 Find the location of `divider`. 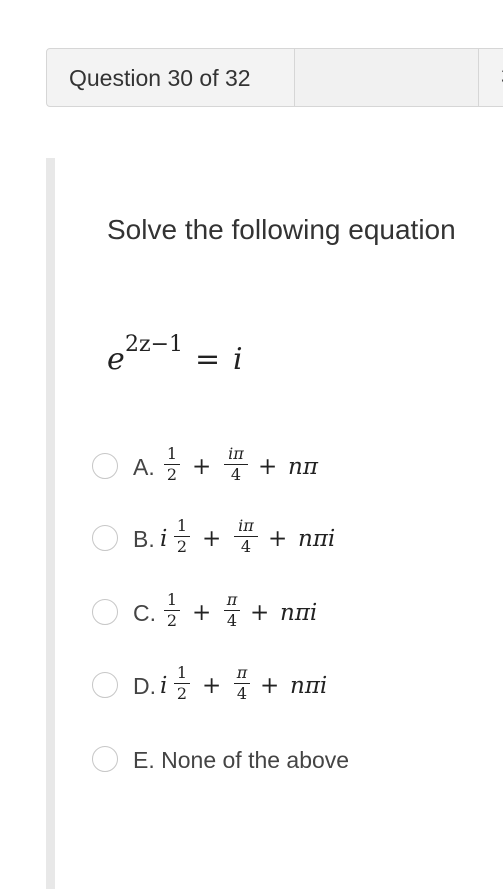

divider is located at coordinates (478, 77).